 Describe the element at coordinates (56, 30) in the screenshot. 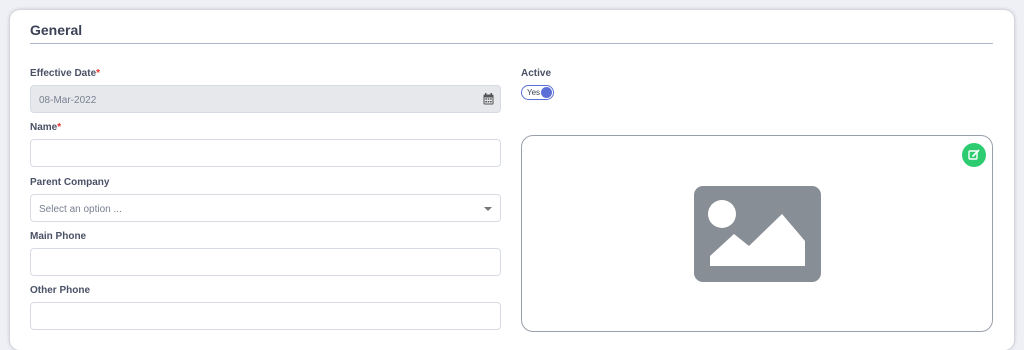

I see `section-title: General` at that location.